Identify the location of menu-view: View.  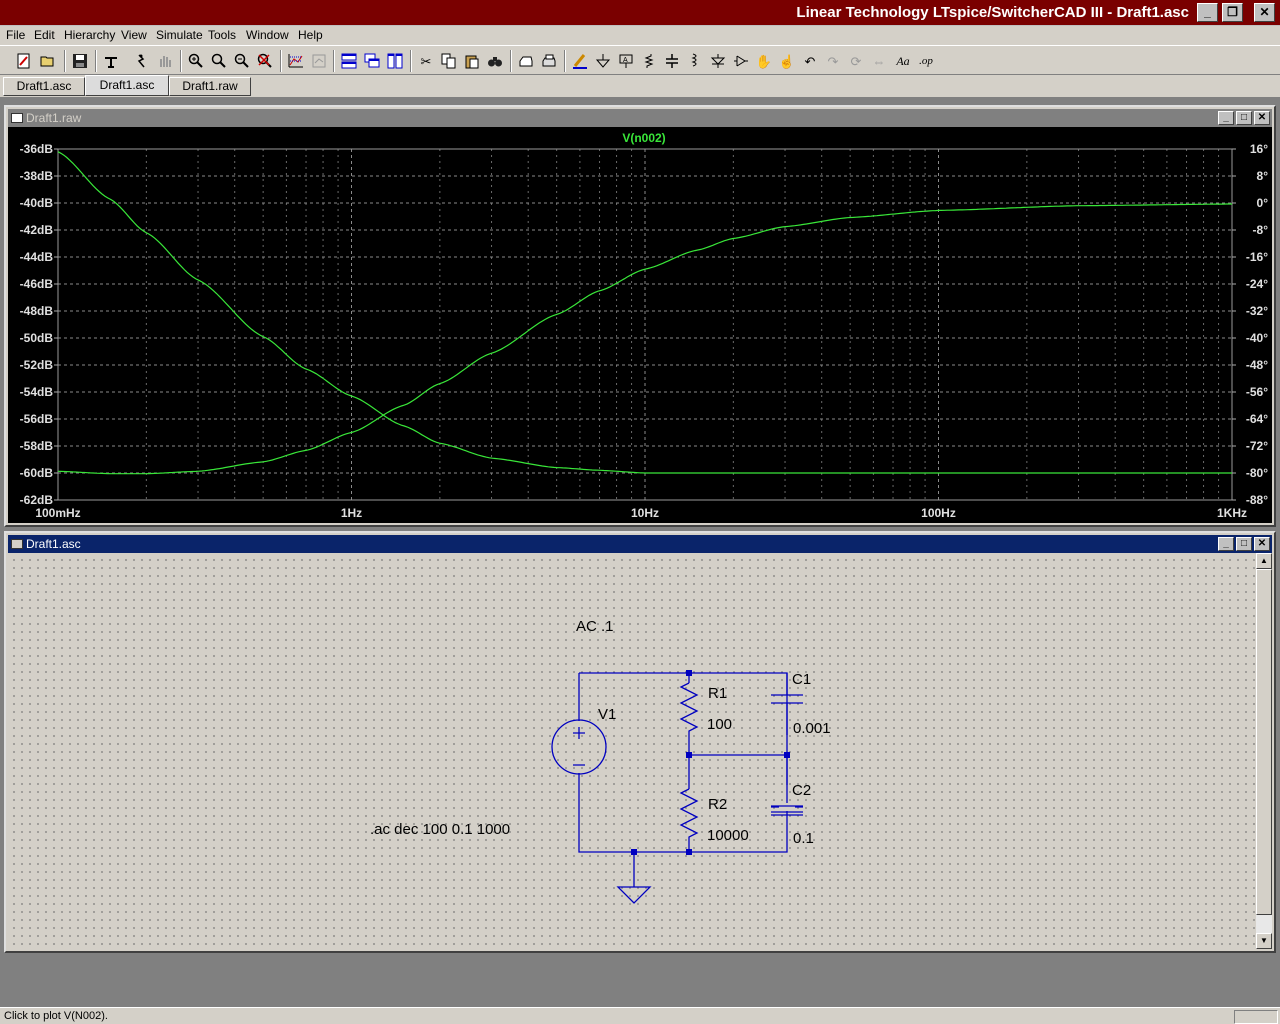
(134, 35).